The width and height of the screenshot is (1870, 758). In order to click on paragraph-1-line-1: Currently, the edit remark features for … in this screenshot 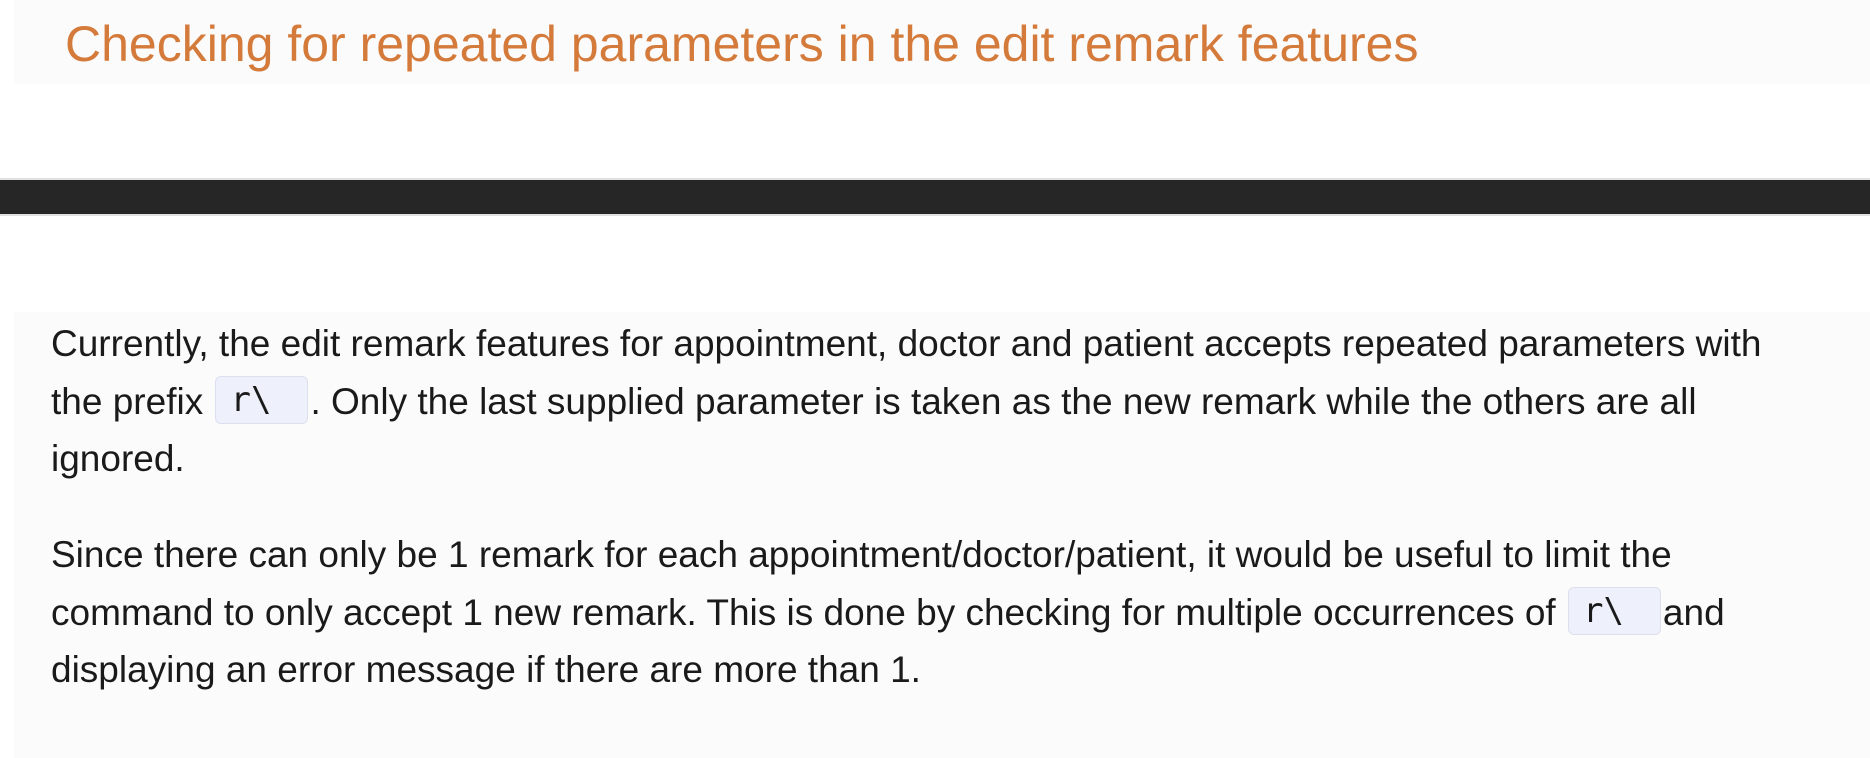, I will do `click(906, 343)`.